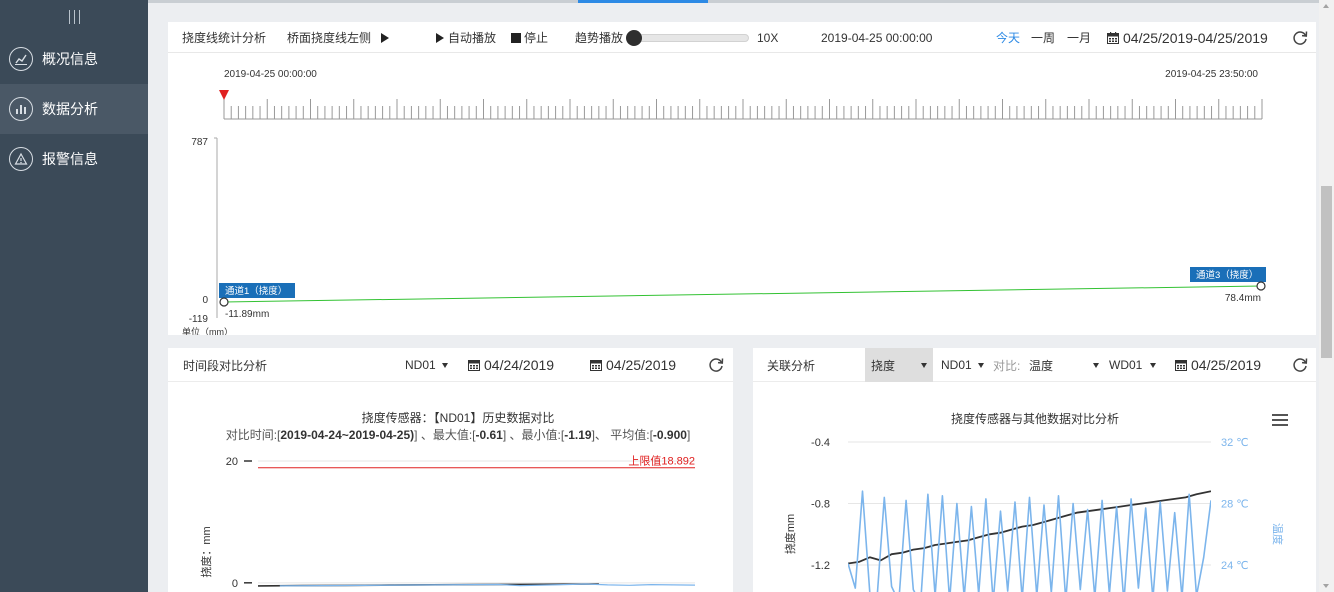 This screenshot has height=592, width=1334. I want to click on range-month-link: 一月, so click(1079, 37).